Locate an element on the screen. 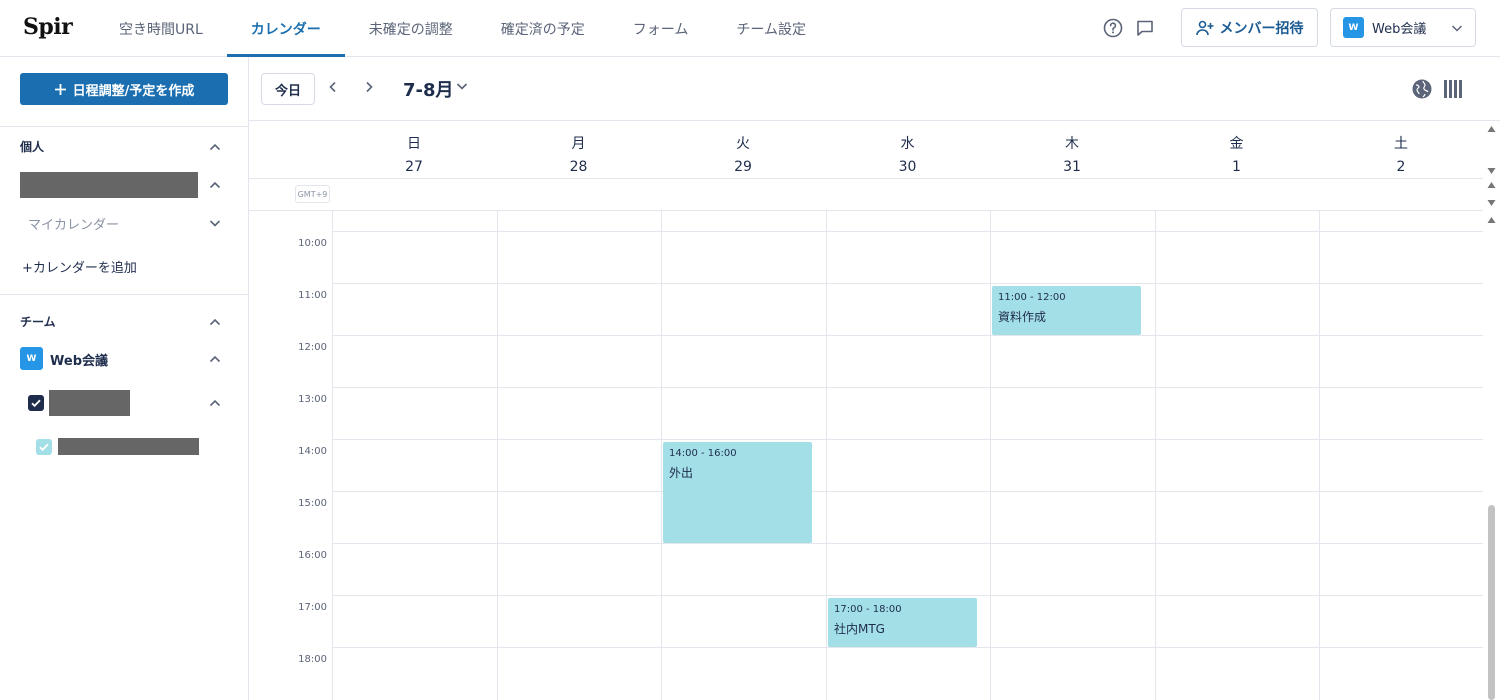  tab-label: フォーム is located at coordinates (660, 29).